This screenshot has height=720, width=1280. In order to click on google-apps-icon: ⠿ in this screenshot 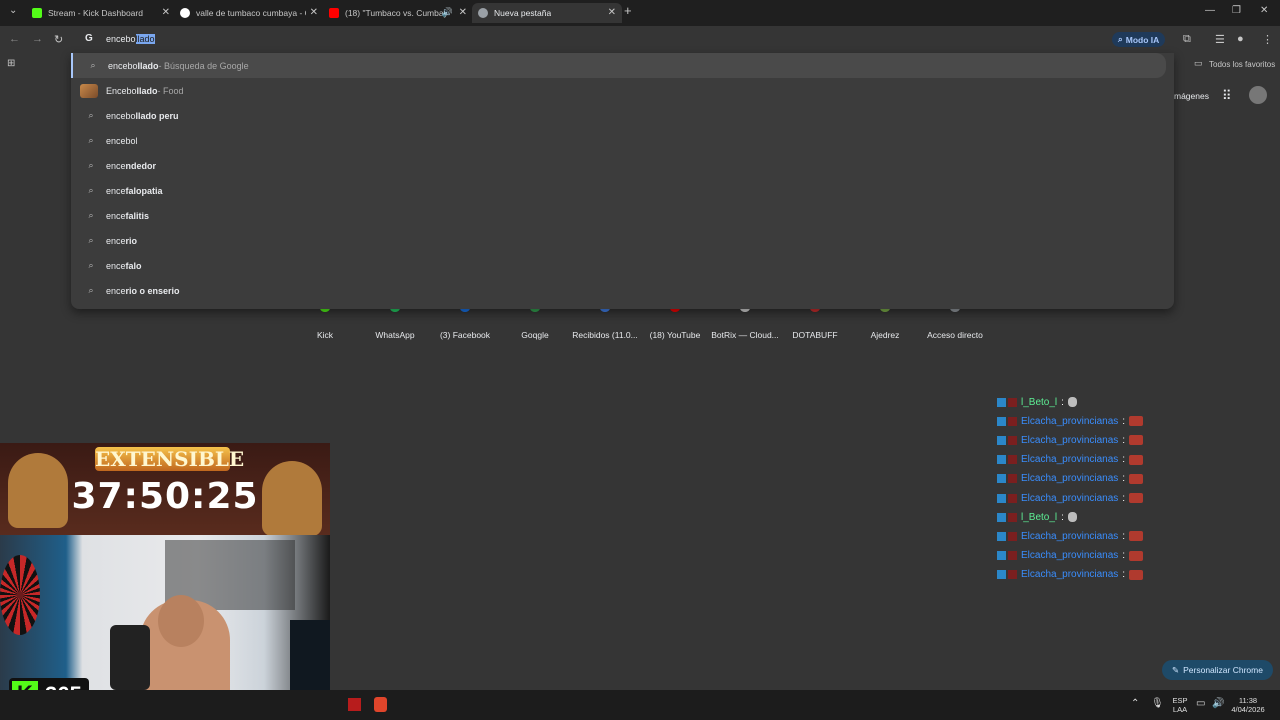, I will do `click(1227, 96)`.